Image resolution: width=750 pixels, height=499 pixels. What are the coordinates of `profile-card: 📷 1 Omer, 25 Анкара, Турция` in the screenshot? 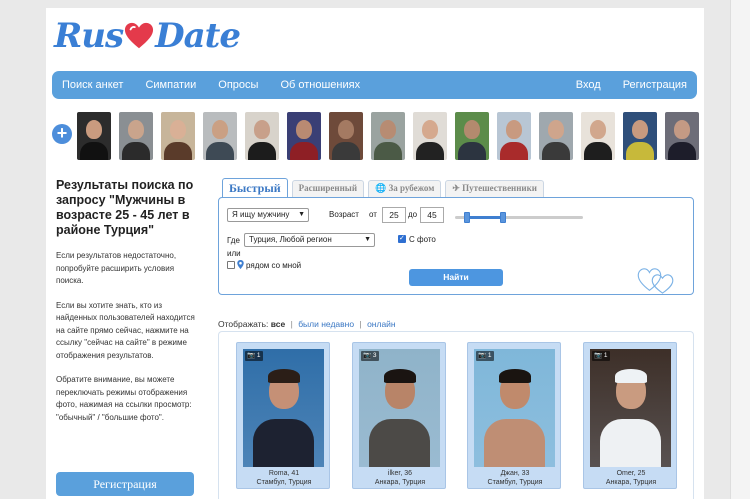 It's located at (630, 415).